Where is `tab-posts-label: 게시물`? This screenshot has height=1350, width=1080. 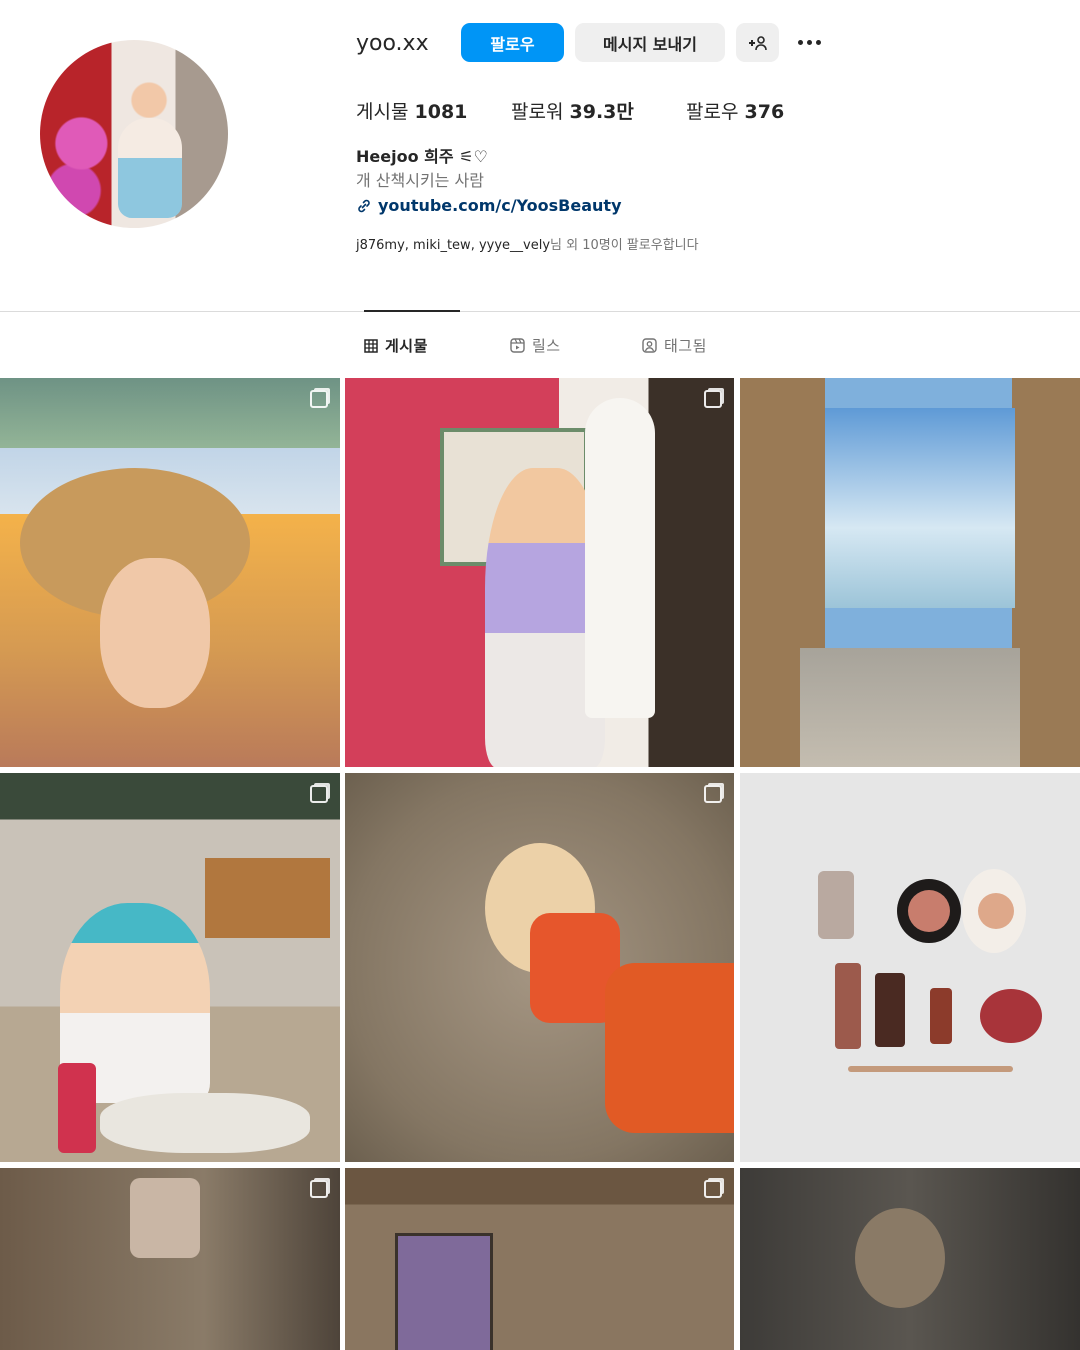 tab-posts-label: 게시물 is located at coordinates (406, 346).